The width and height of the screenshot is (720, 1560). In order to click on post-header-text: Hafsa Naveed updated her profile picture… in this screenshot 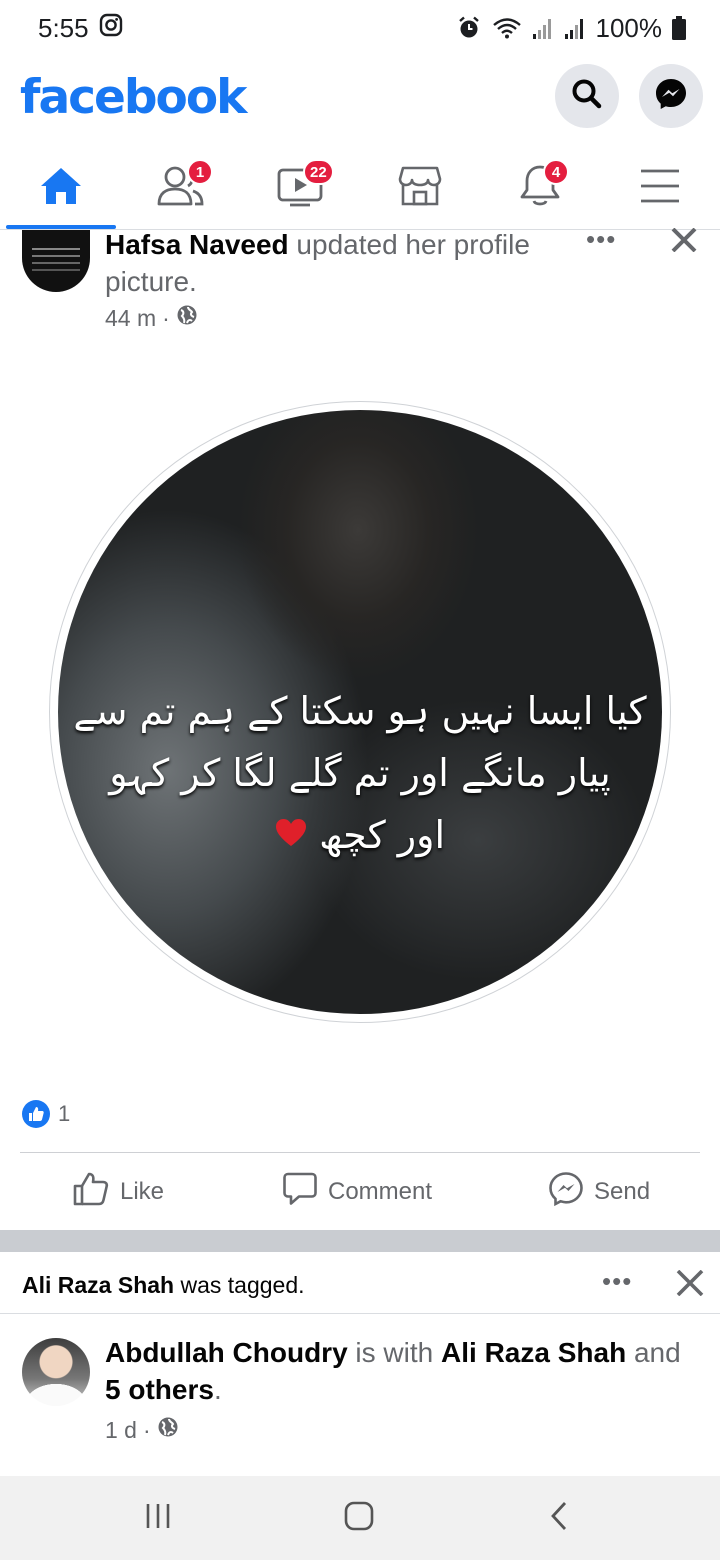, I will do `click(340, 263)`.